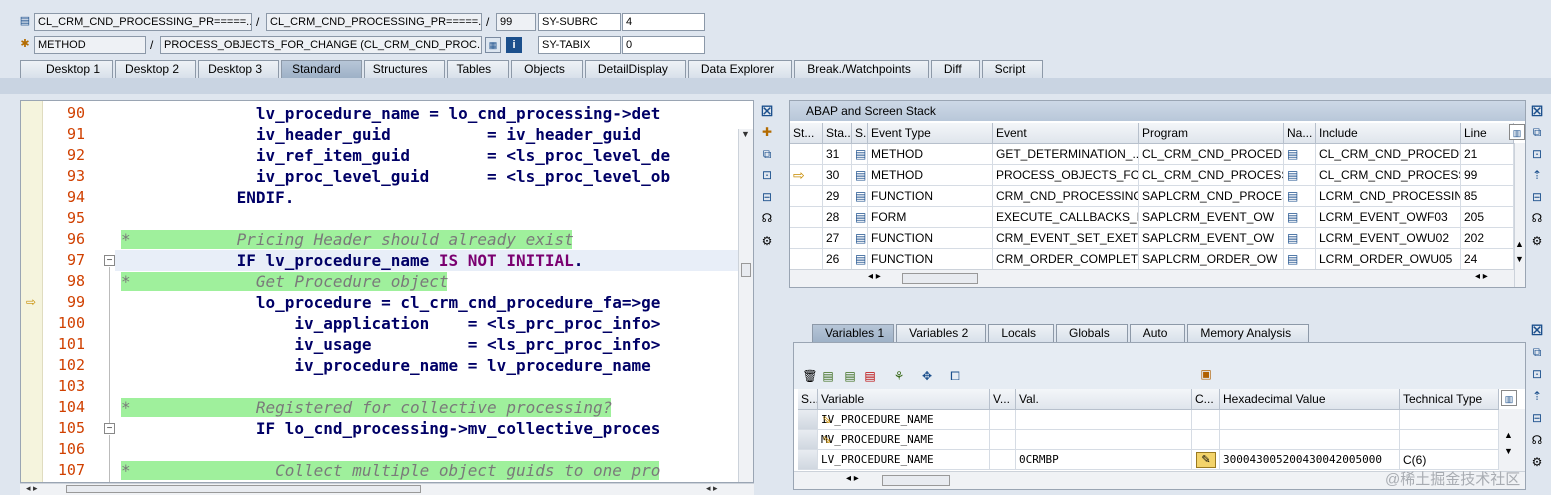 This screenshot has height=495, width=1551. Describe the element at coordinates (852, 478) in the screenshot. I see `var-scroll-lr-icon: ◂ ▸` at that location.